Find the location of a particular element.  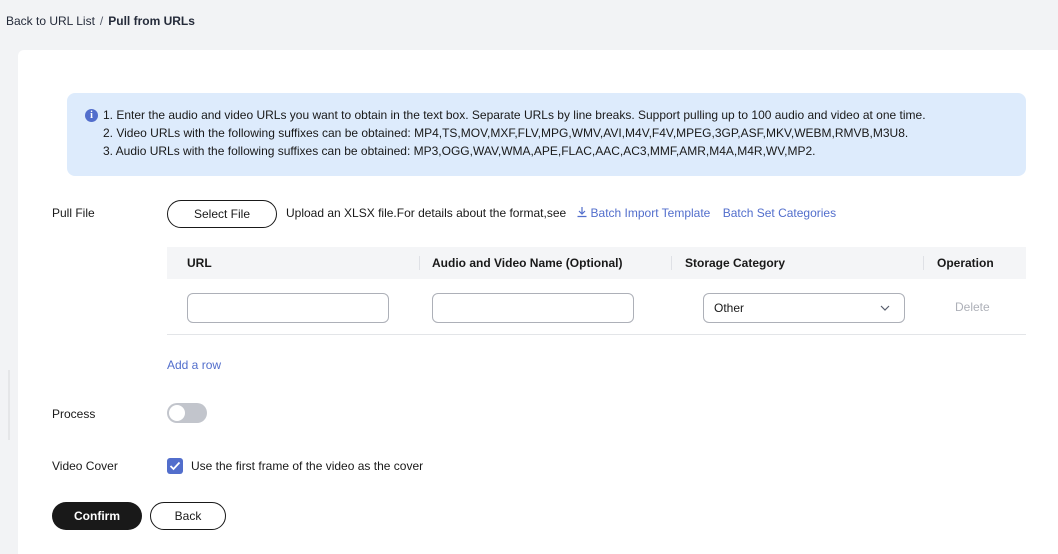

select-file-button: Select File is located at coordinates (222, 214).